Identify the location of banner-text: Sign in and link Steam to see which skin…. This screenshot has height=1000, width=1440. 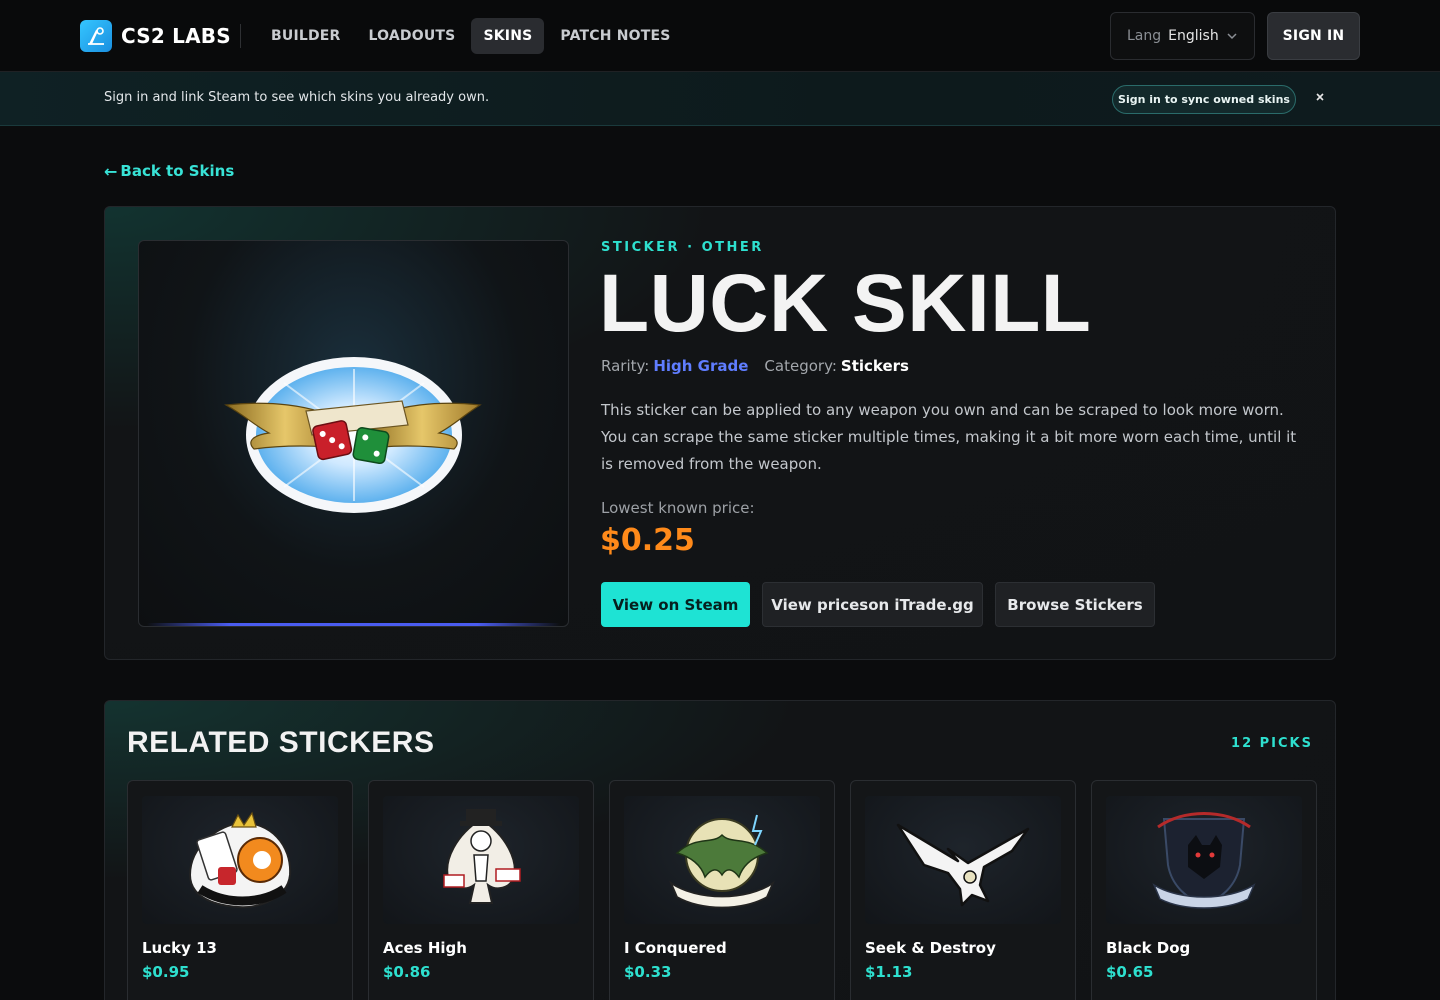
(297, 97).